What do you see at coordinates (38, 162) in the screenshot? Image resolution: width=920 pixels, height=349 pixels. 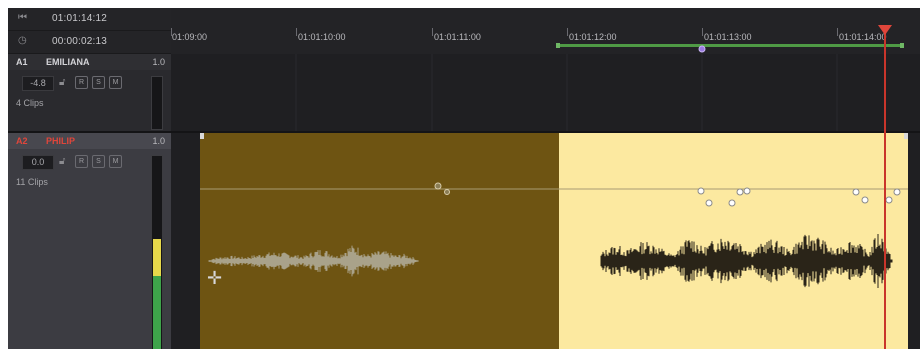 I see `track-volume-field: 0.0` at bounding box center [38, 162].